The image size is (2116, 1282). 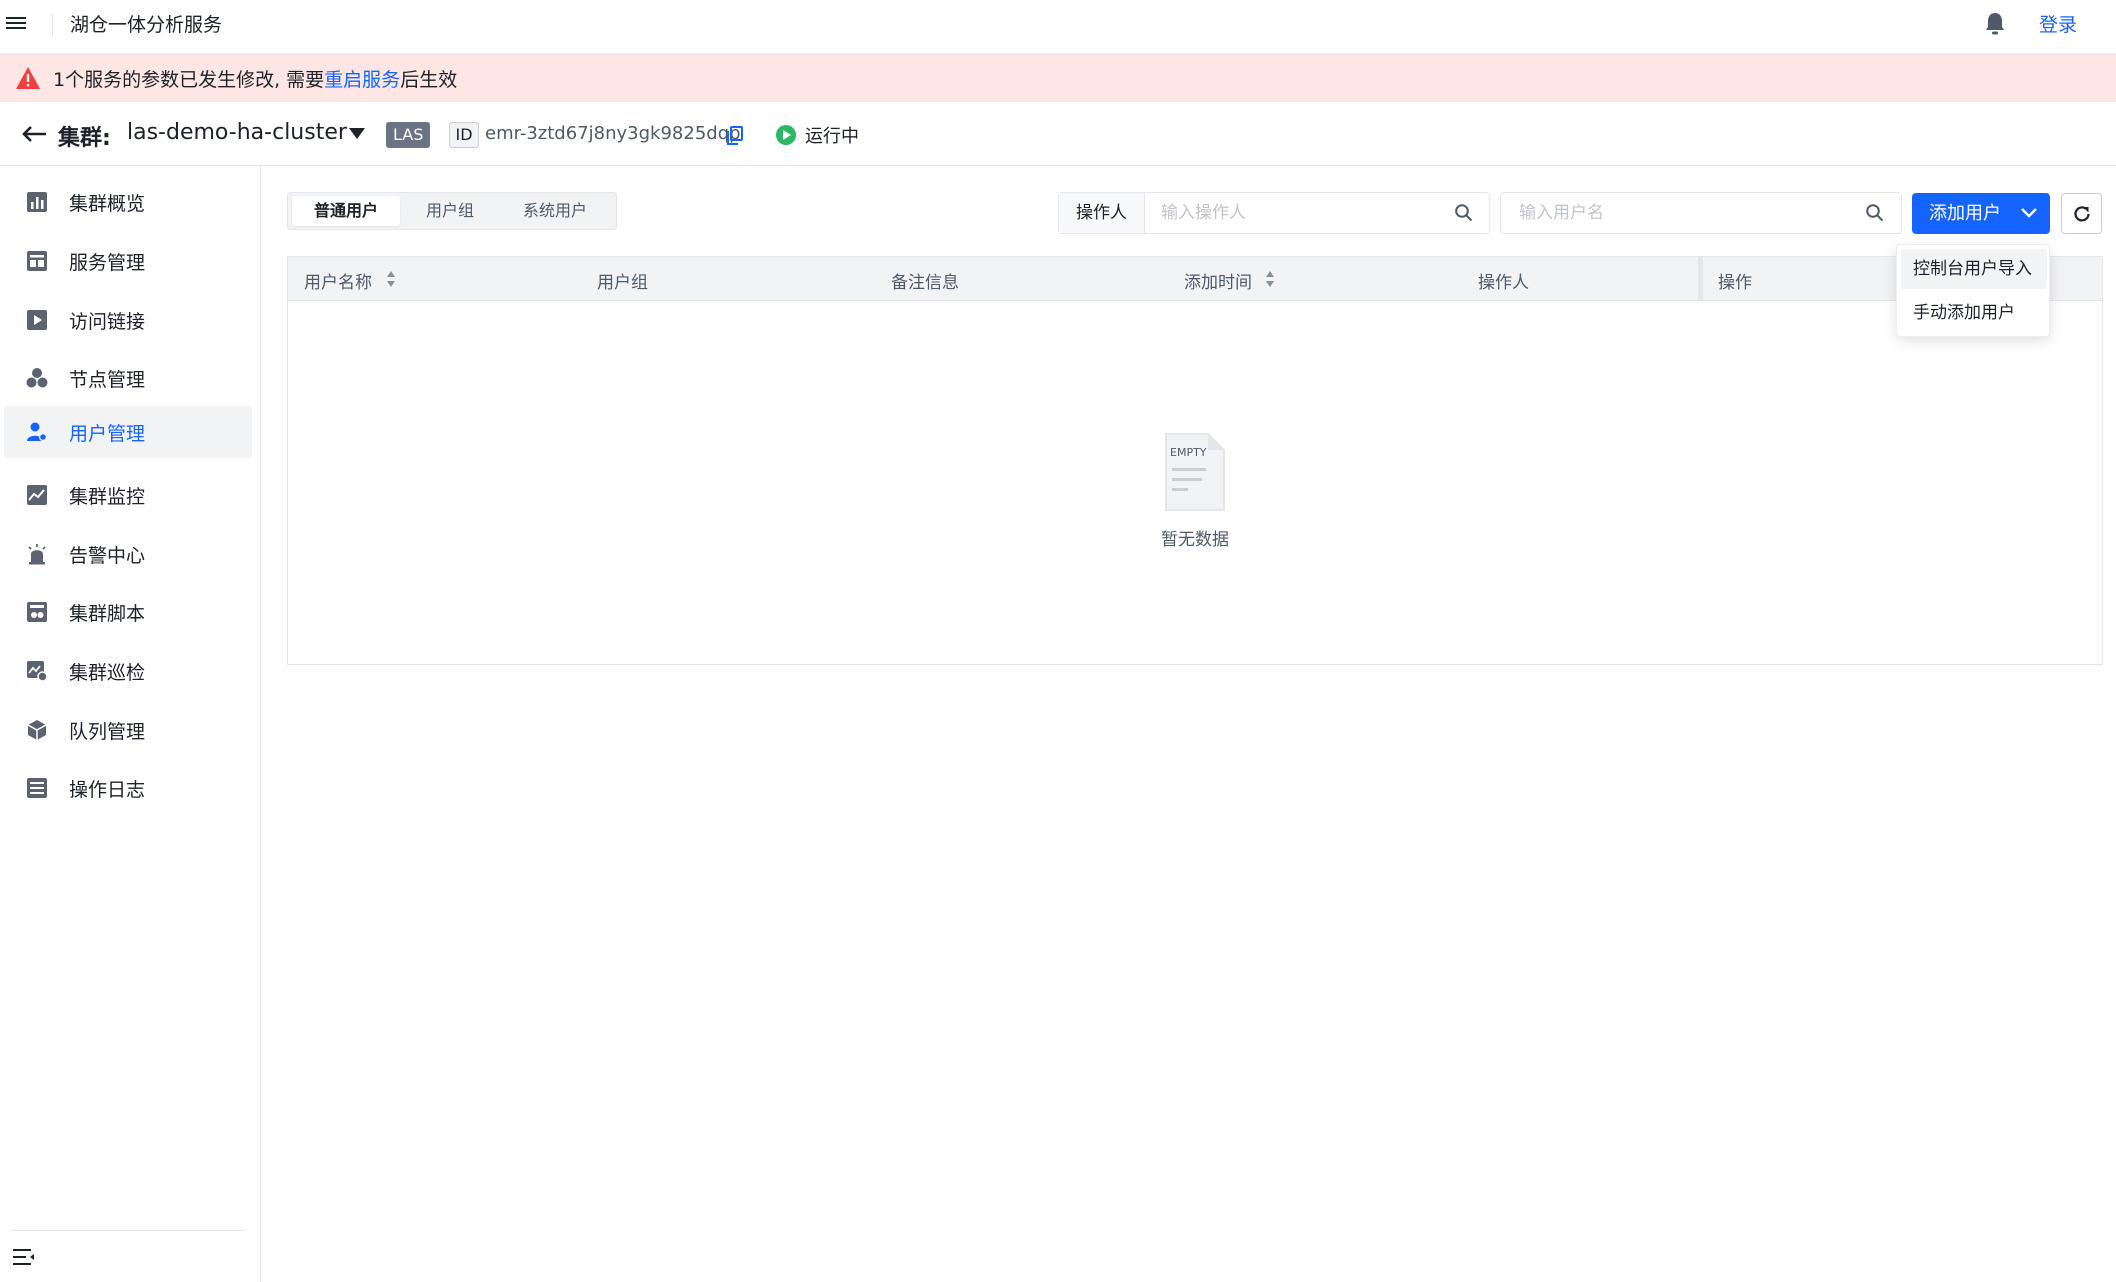 I want to click on bar-chart-icon, so click(x=37, y=202).